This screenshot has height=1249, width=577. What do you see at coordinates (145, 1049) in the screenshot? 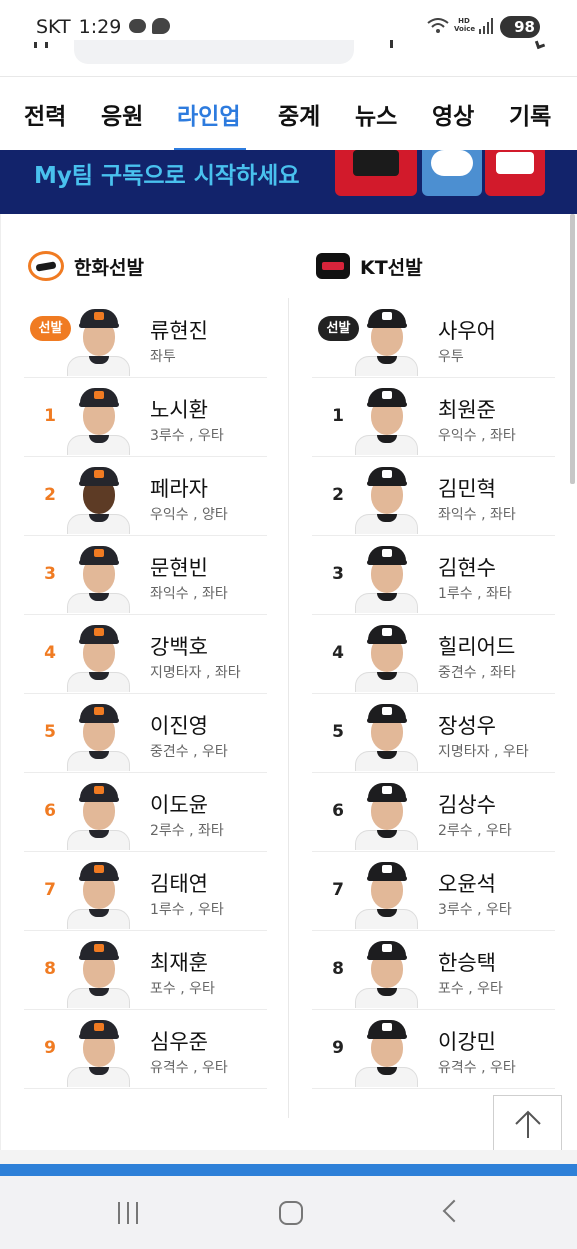
I see `home-lineup-row: 9 심우준 유격수 , 우타` at bounding box center [145, 1049].